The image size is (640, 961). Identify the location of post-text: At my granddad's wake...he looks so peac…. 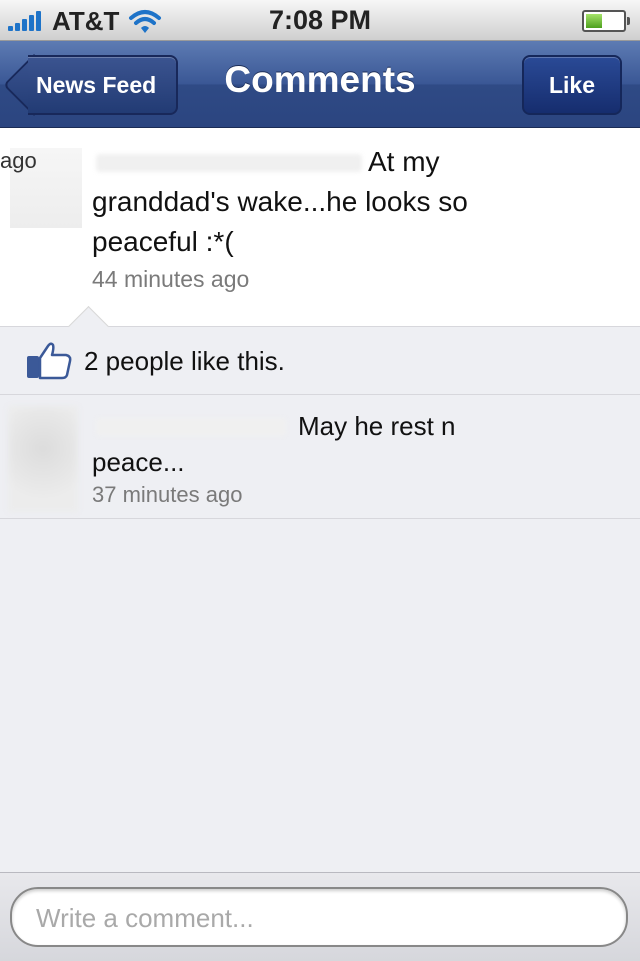
(280, 201).